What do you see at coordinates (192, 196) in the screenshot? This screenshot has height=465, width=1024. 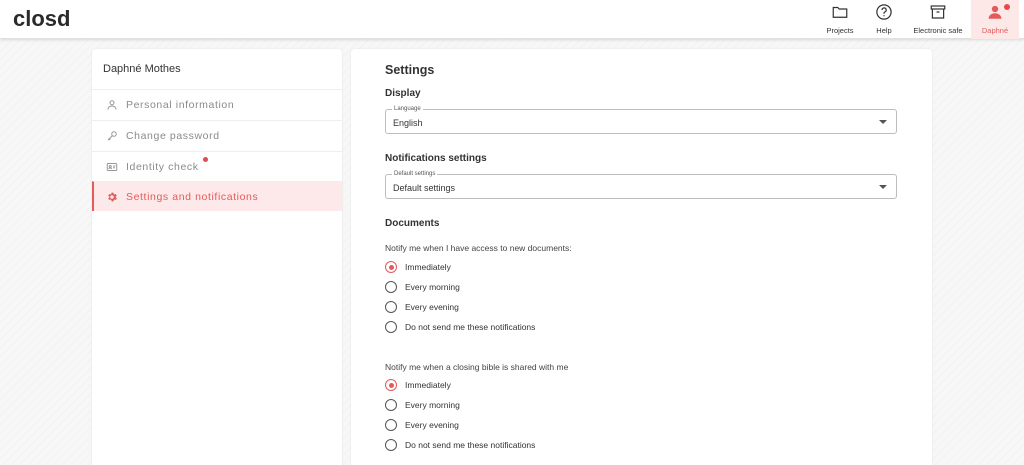 I see `sidebar-item-label: Settings and notifications` at bounding box center [192, 196].